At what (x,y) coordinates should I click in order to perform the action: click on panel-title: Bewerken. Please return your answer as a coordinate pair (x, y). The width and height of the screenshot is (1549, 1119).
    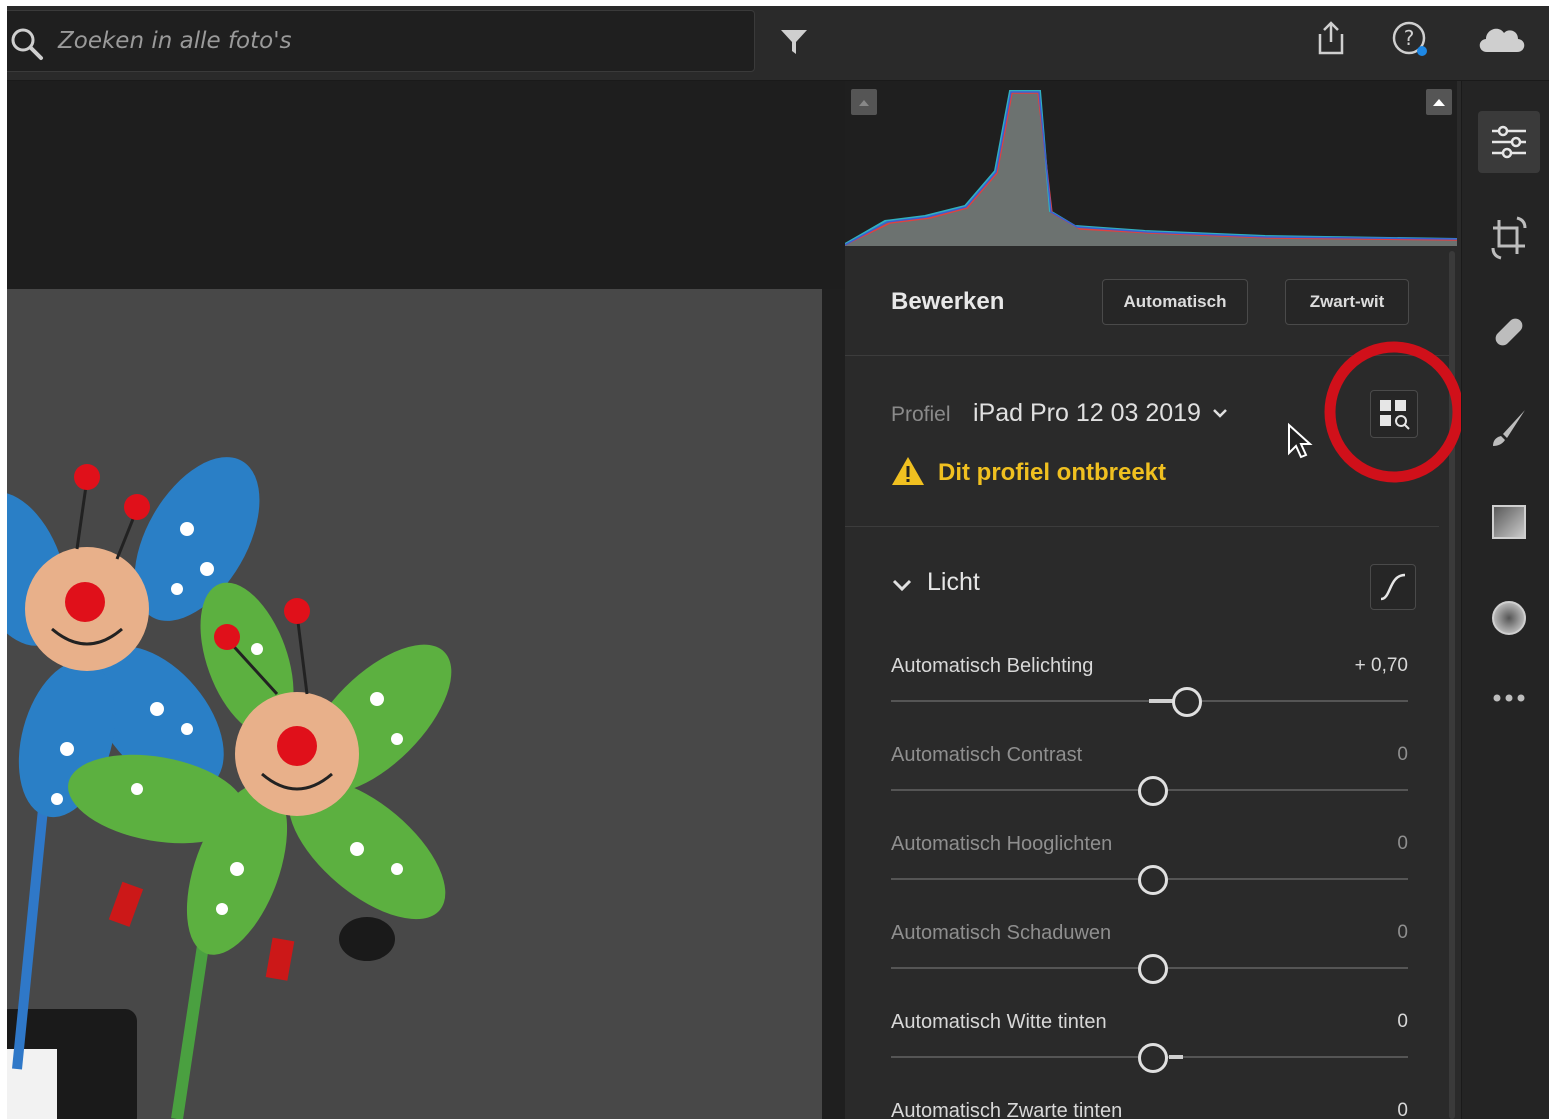
    Looking at the image, I should click on (948, 301).